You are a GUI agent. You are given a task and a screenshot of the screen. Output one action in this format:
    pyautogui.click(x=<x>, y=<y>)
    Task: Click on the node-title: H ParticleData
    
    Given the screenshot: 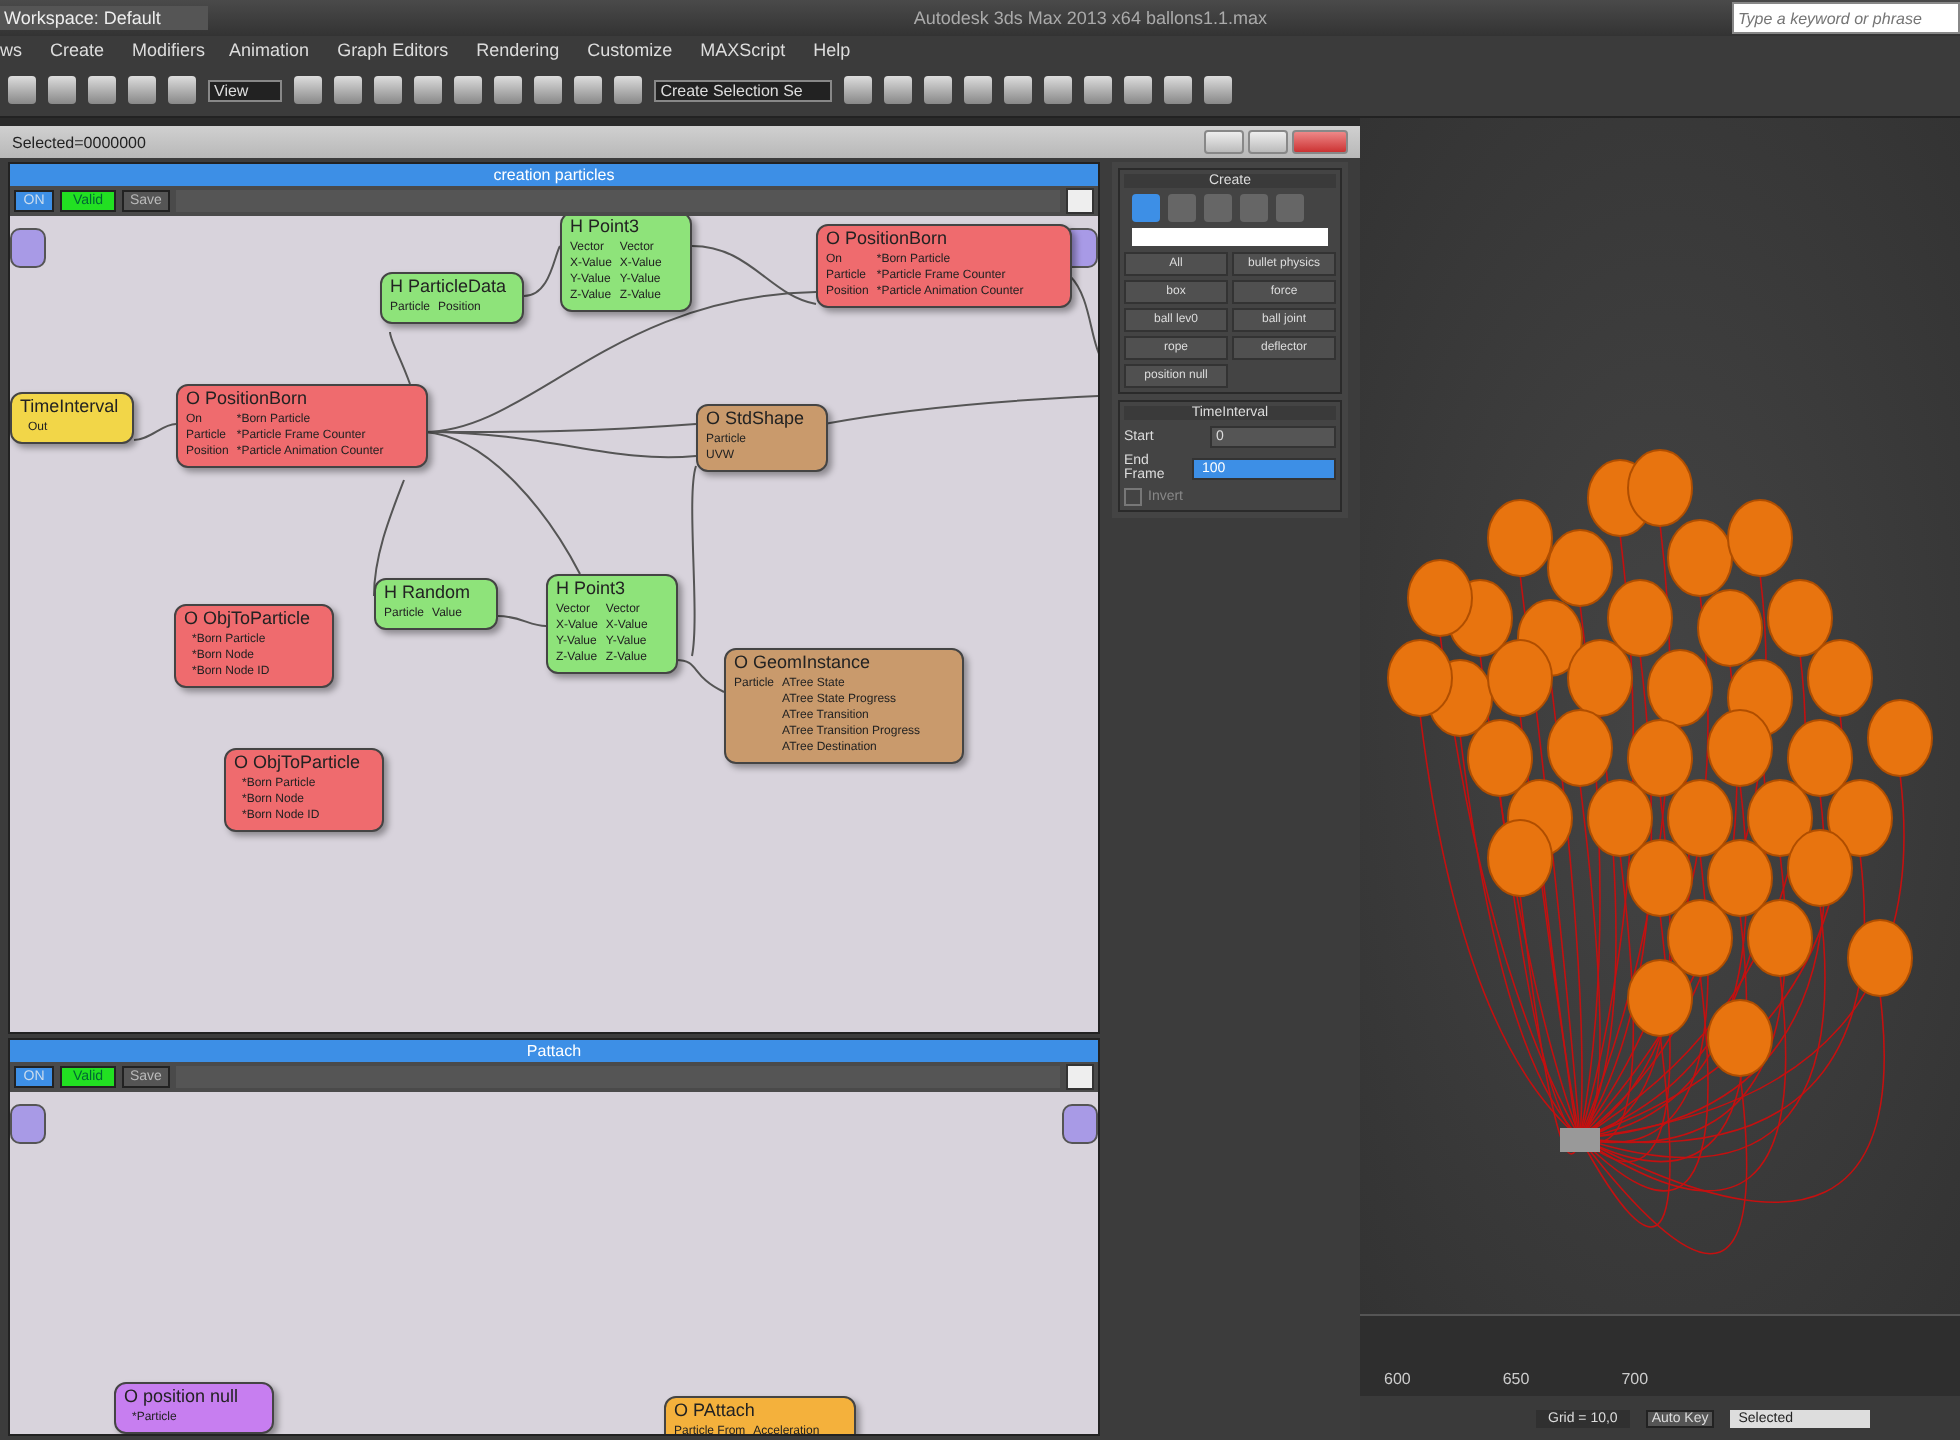 What is the action you would take?
    pyautogui.click(x=449, y=286)
    